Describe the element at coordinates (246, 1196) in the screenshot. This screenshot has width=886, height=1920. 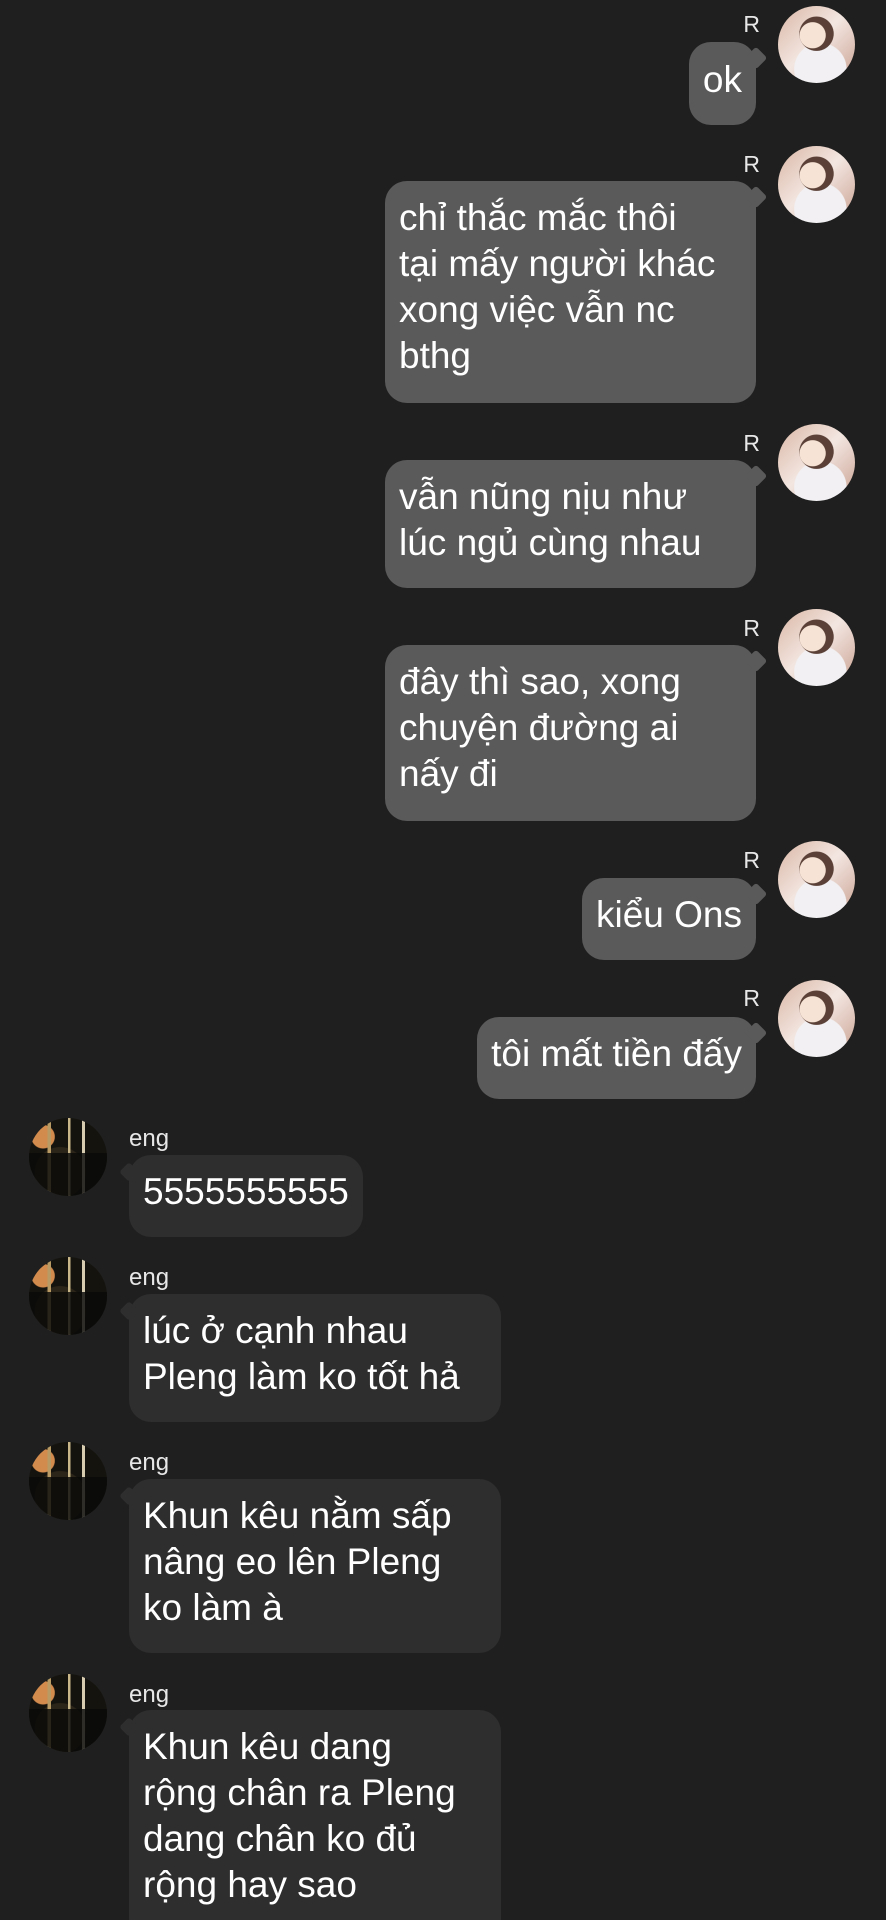
I see `message-bubble: 5555555555` at that location.